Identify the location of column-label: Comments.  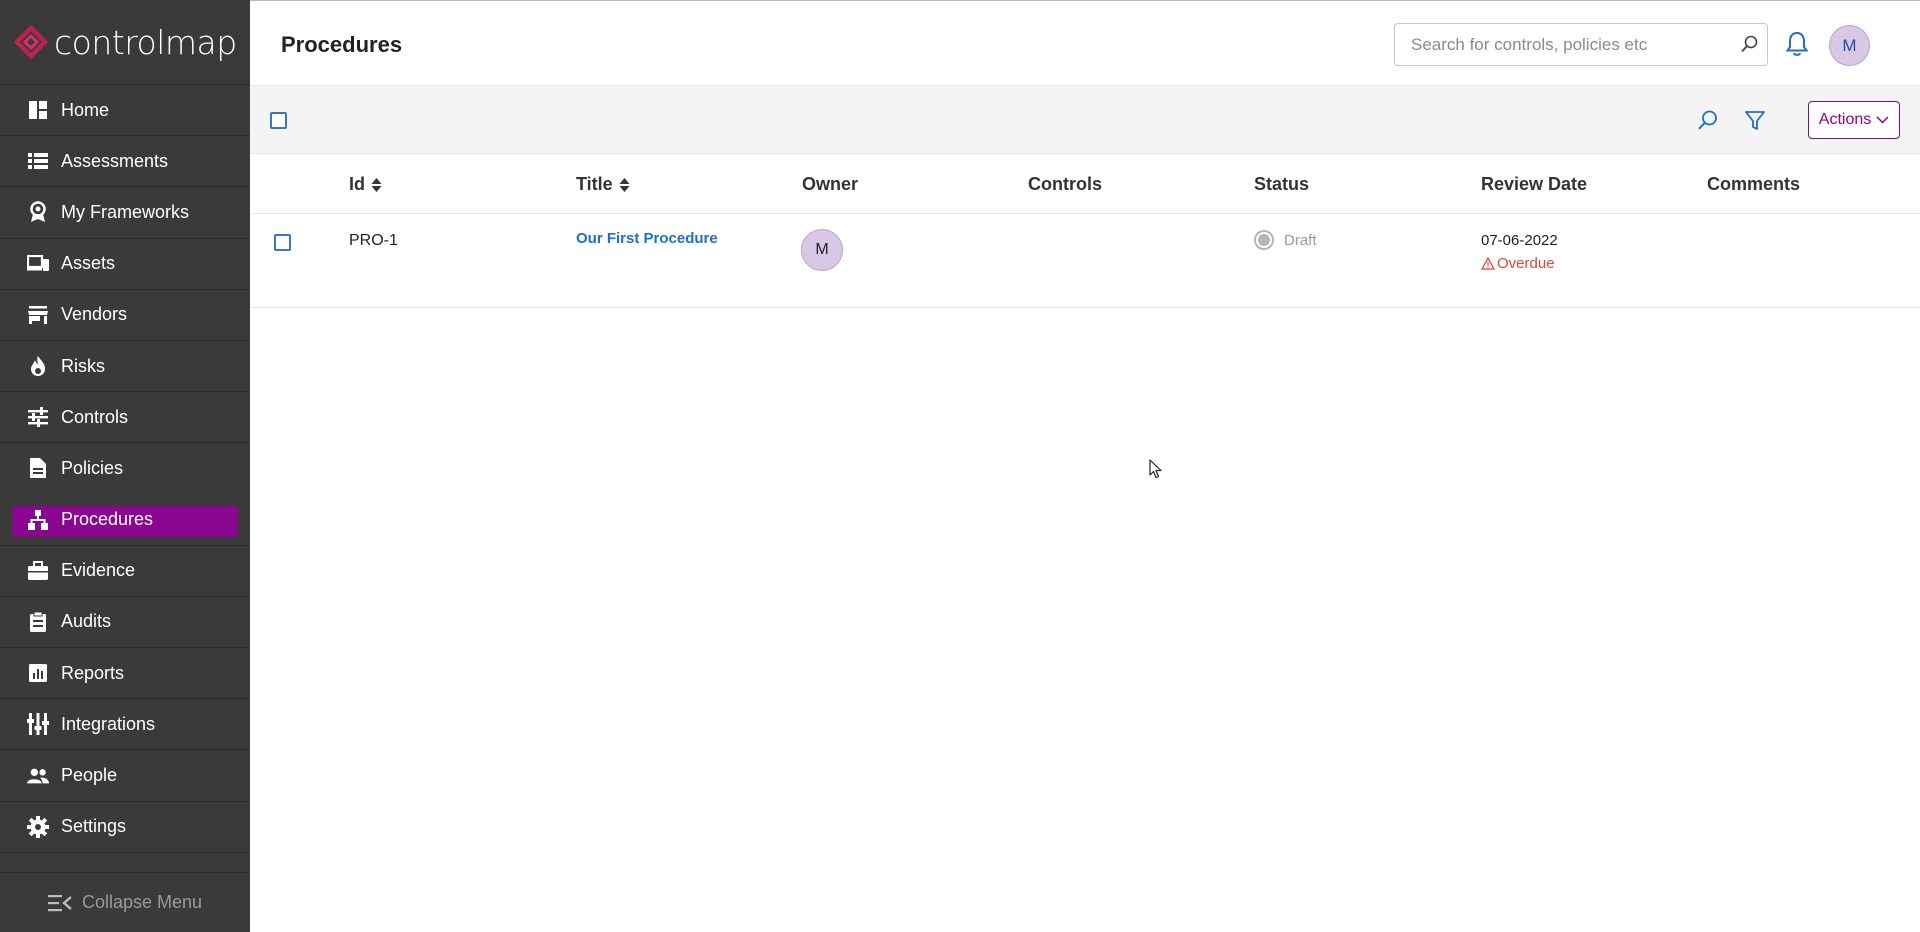
(1754, 184).